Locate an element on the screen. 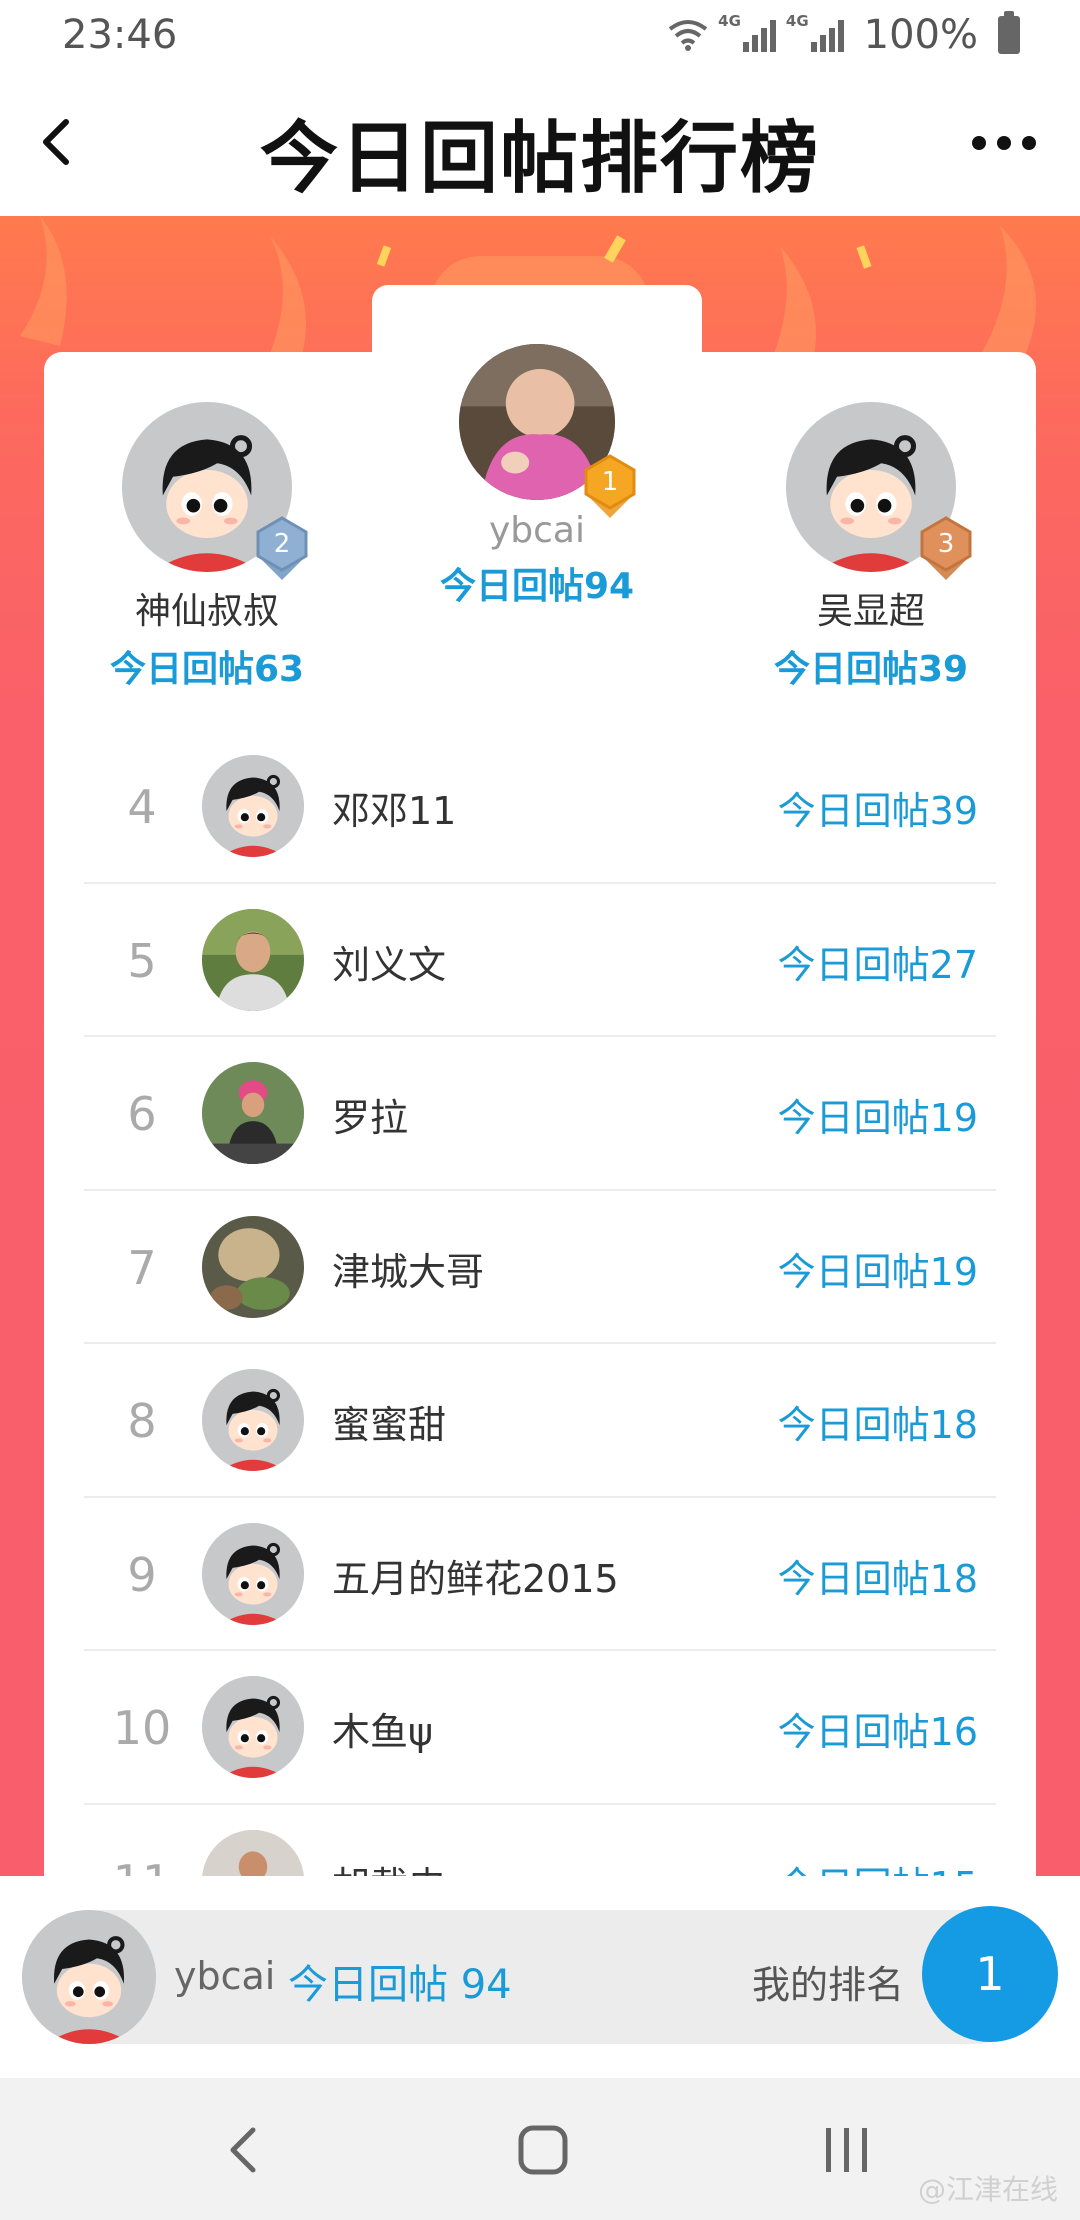 This screenshot has height=2220, width=1080. rank-number: 8 is located at coordinates (142, 1421).